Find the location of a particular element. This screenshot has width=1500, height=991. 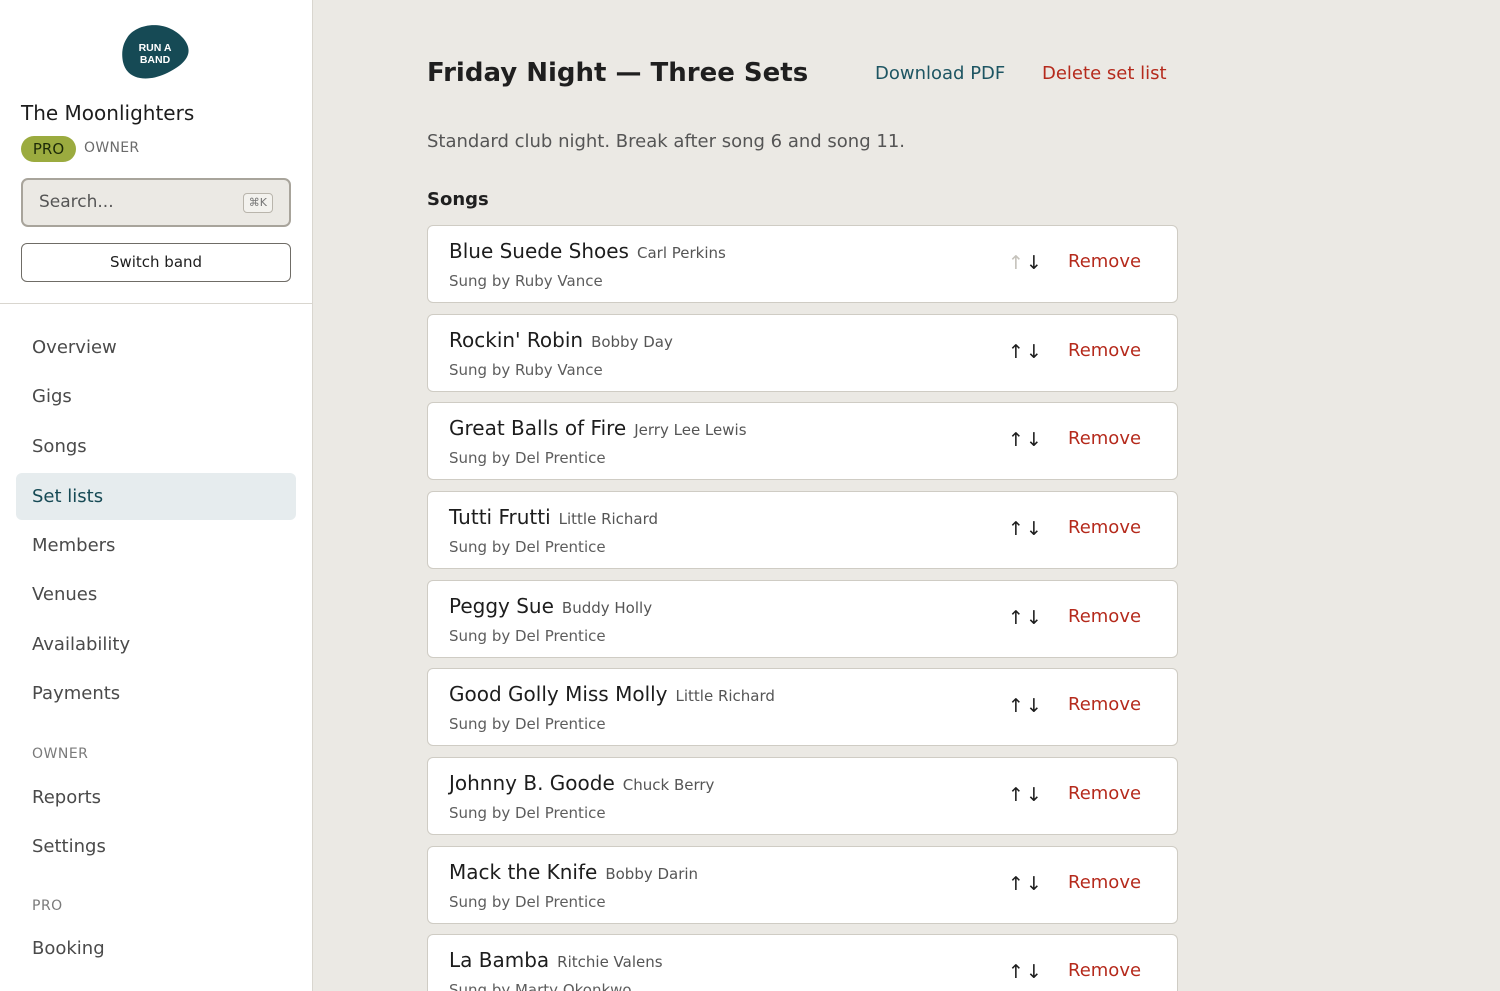

sidebar-item-booking: Booking is located at coordinates (156, 948).